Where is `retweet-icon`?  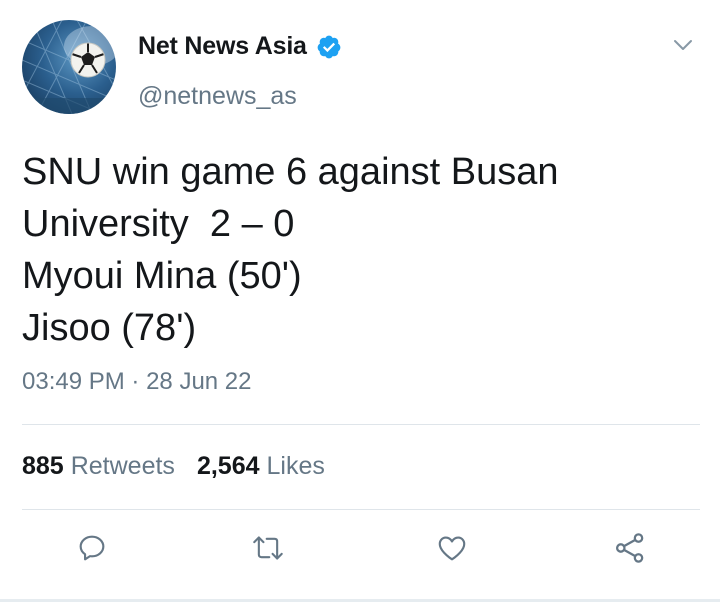 retweet-icon is located at coordinates (268, 548).